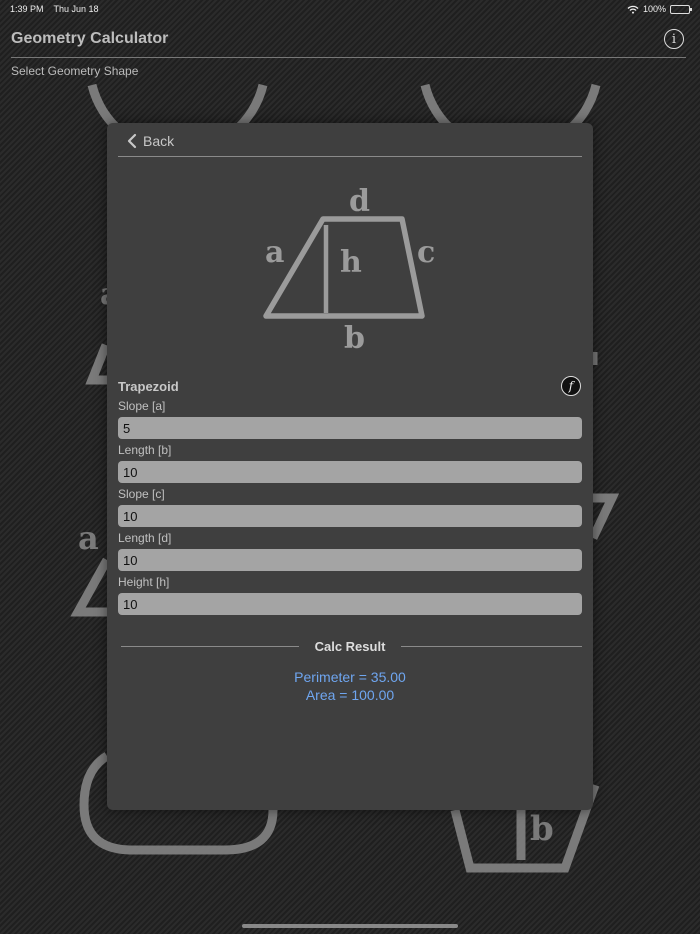 The width and height of the screenshot is (700, 934). What do you see at coordinates (426, 252) in the screenshot?
I see `diagram-label-c: c` at bounding box center [426, 252].